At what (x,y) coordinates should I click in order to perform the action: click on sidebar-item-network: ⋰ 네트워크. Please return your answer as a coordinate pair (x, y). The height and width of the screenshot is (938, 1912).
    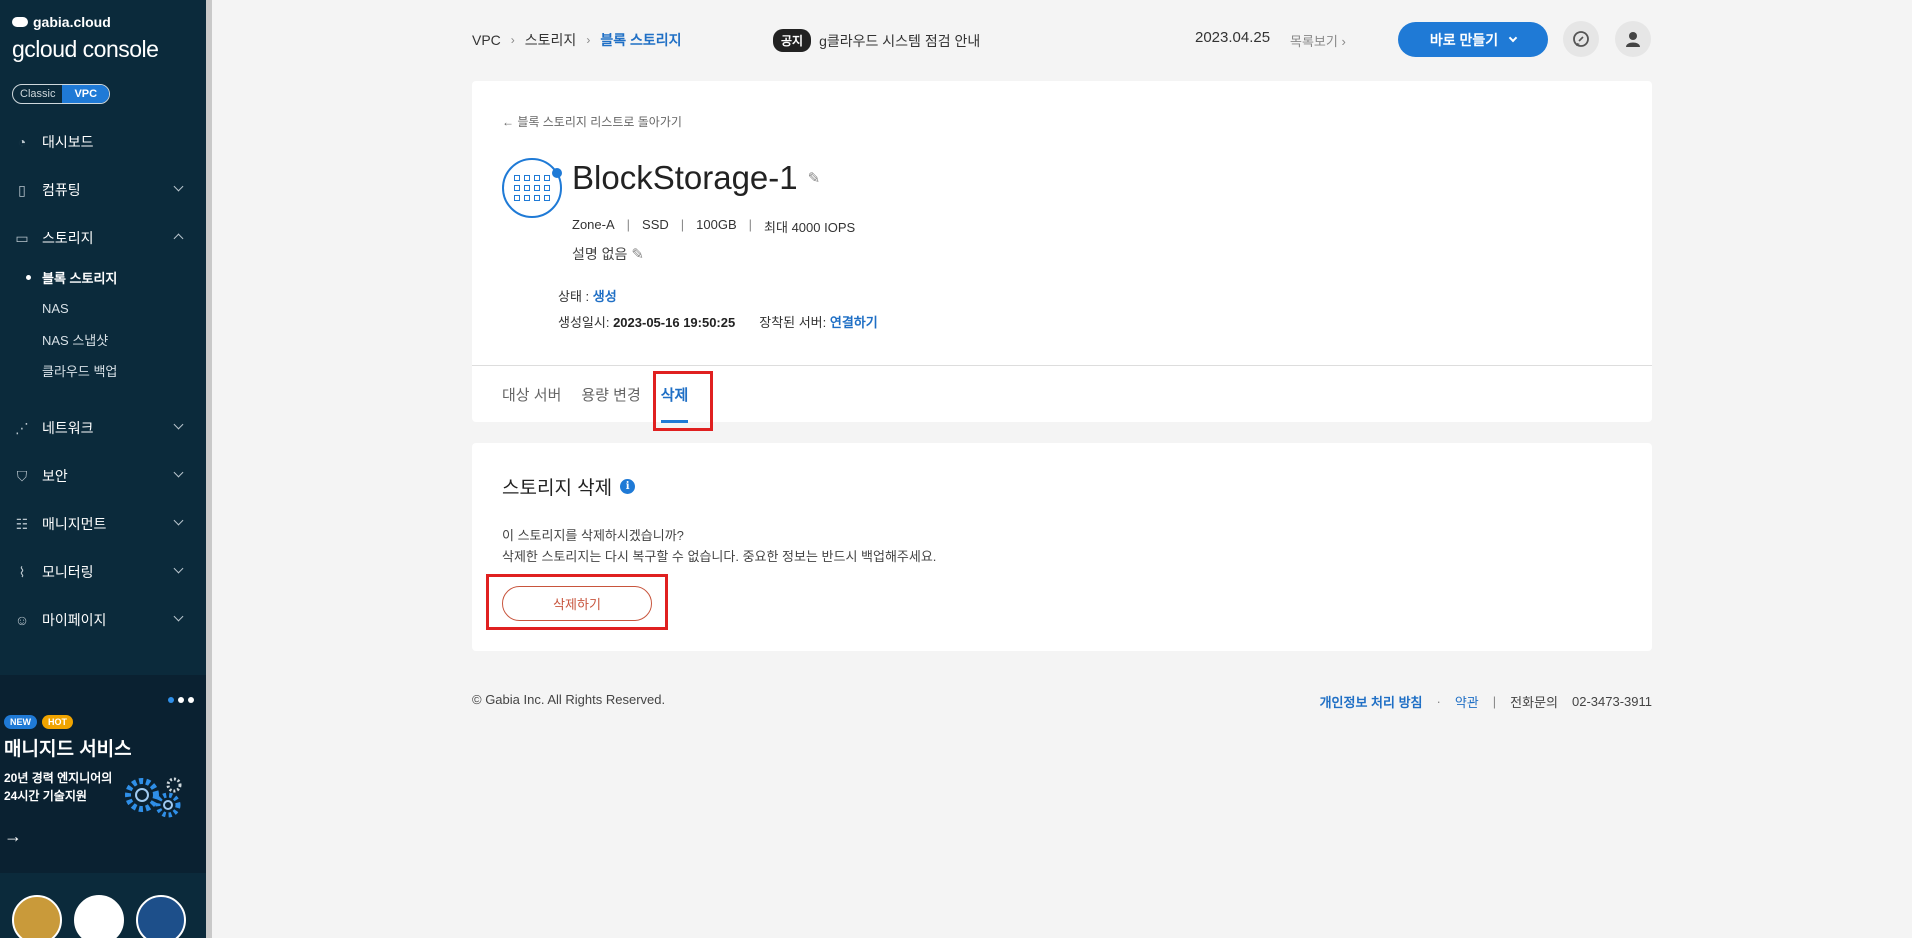
    Looking at the image, I should click on (103, 428).